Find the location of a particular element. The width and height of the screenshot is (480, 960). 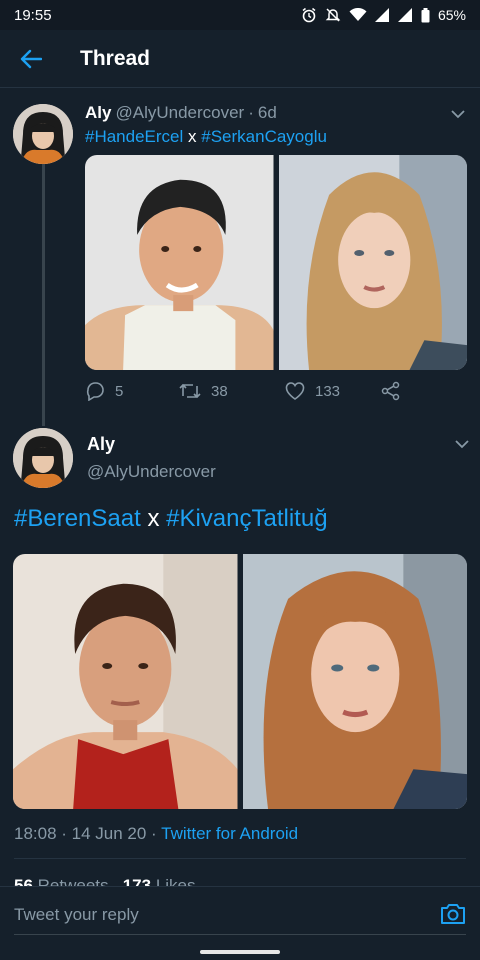

tweet-actions: 5 38 133 is located at coordinates (243, 391).